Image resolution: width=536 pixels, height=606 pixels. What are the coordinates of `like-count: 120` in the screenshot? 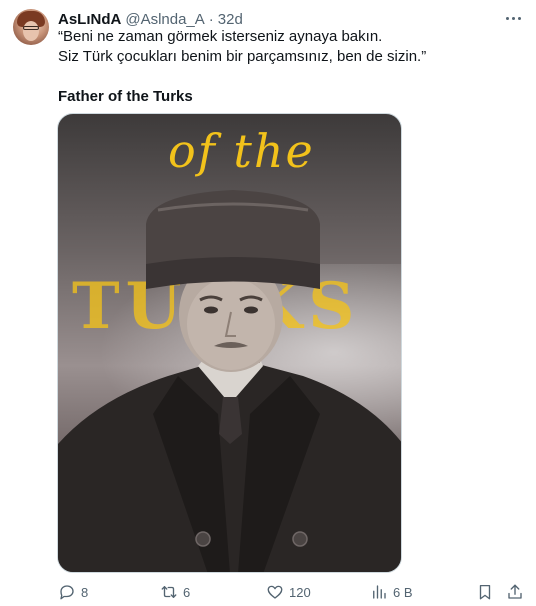 It's located at (300, 592).